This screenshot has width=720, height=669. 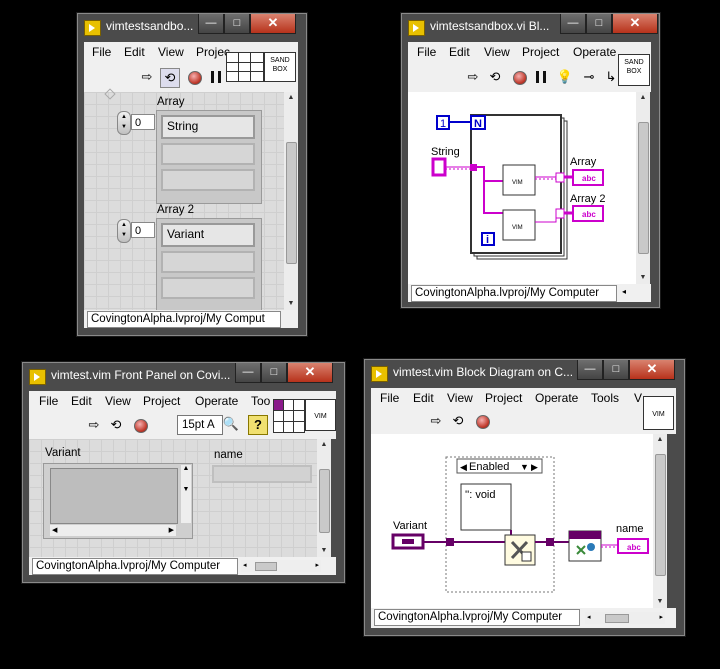 I want to click on menu-project: Projec, so click(x=213, y=52).